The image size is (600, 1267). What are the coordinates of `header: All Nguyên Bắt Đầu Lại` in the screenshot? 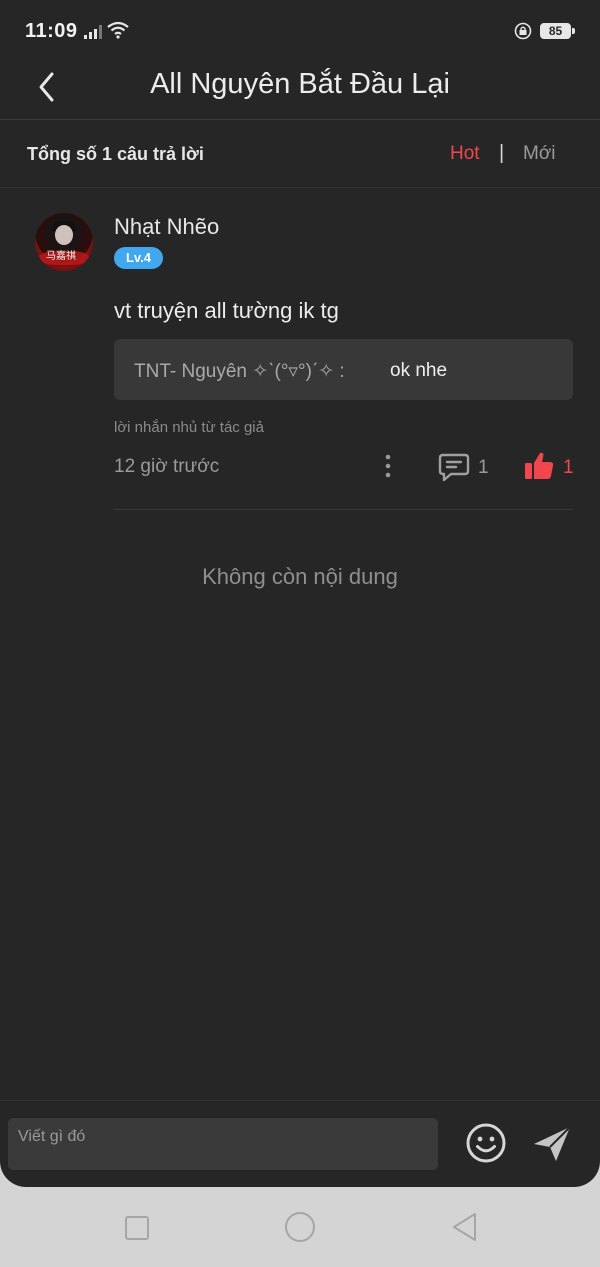 It's located at (300, 89).